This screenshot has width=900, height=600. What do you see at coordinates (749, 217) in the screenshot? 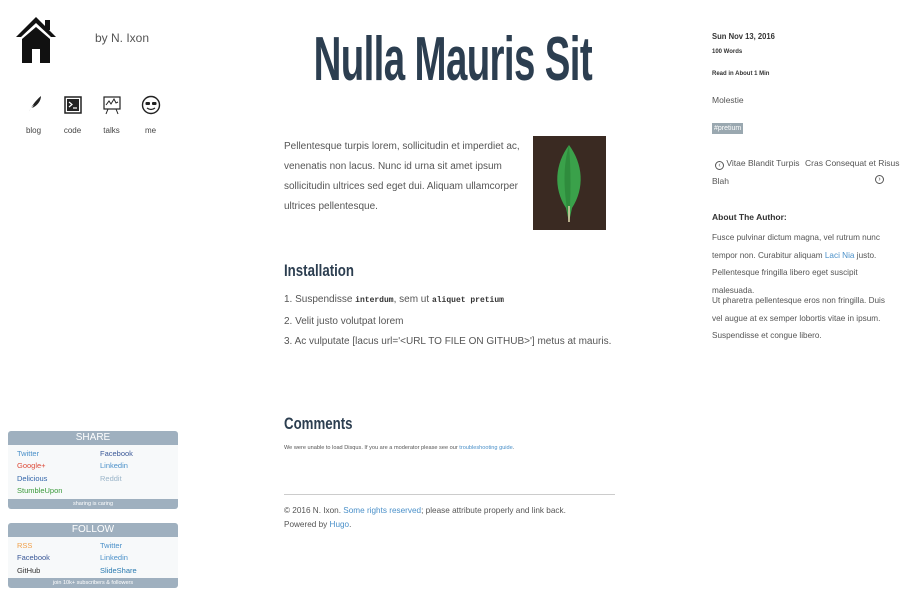
I see `about-author-heading: About The Author:` at bounding box center [749, 217].